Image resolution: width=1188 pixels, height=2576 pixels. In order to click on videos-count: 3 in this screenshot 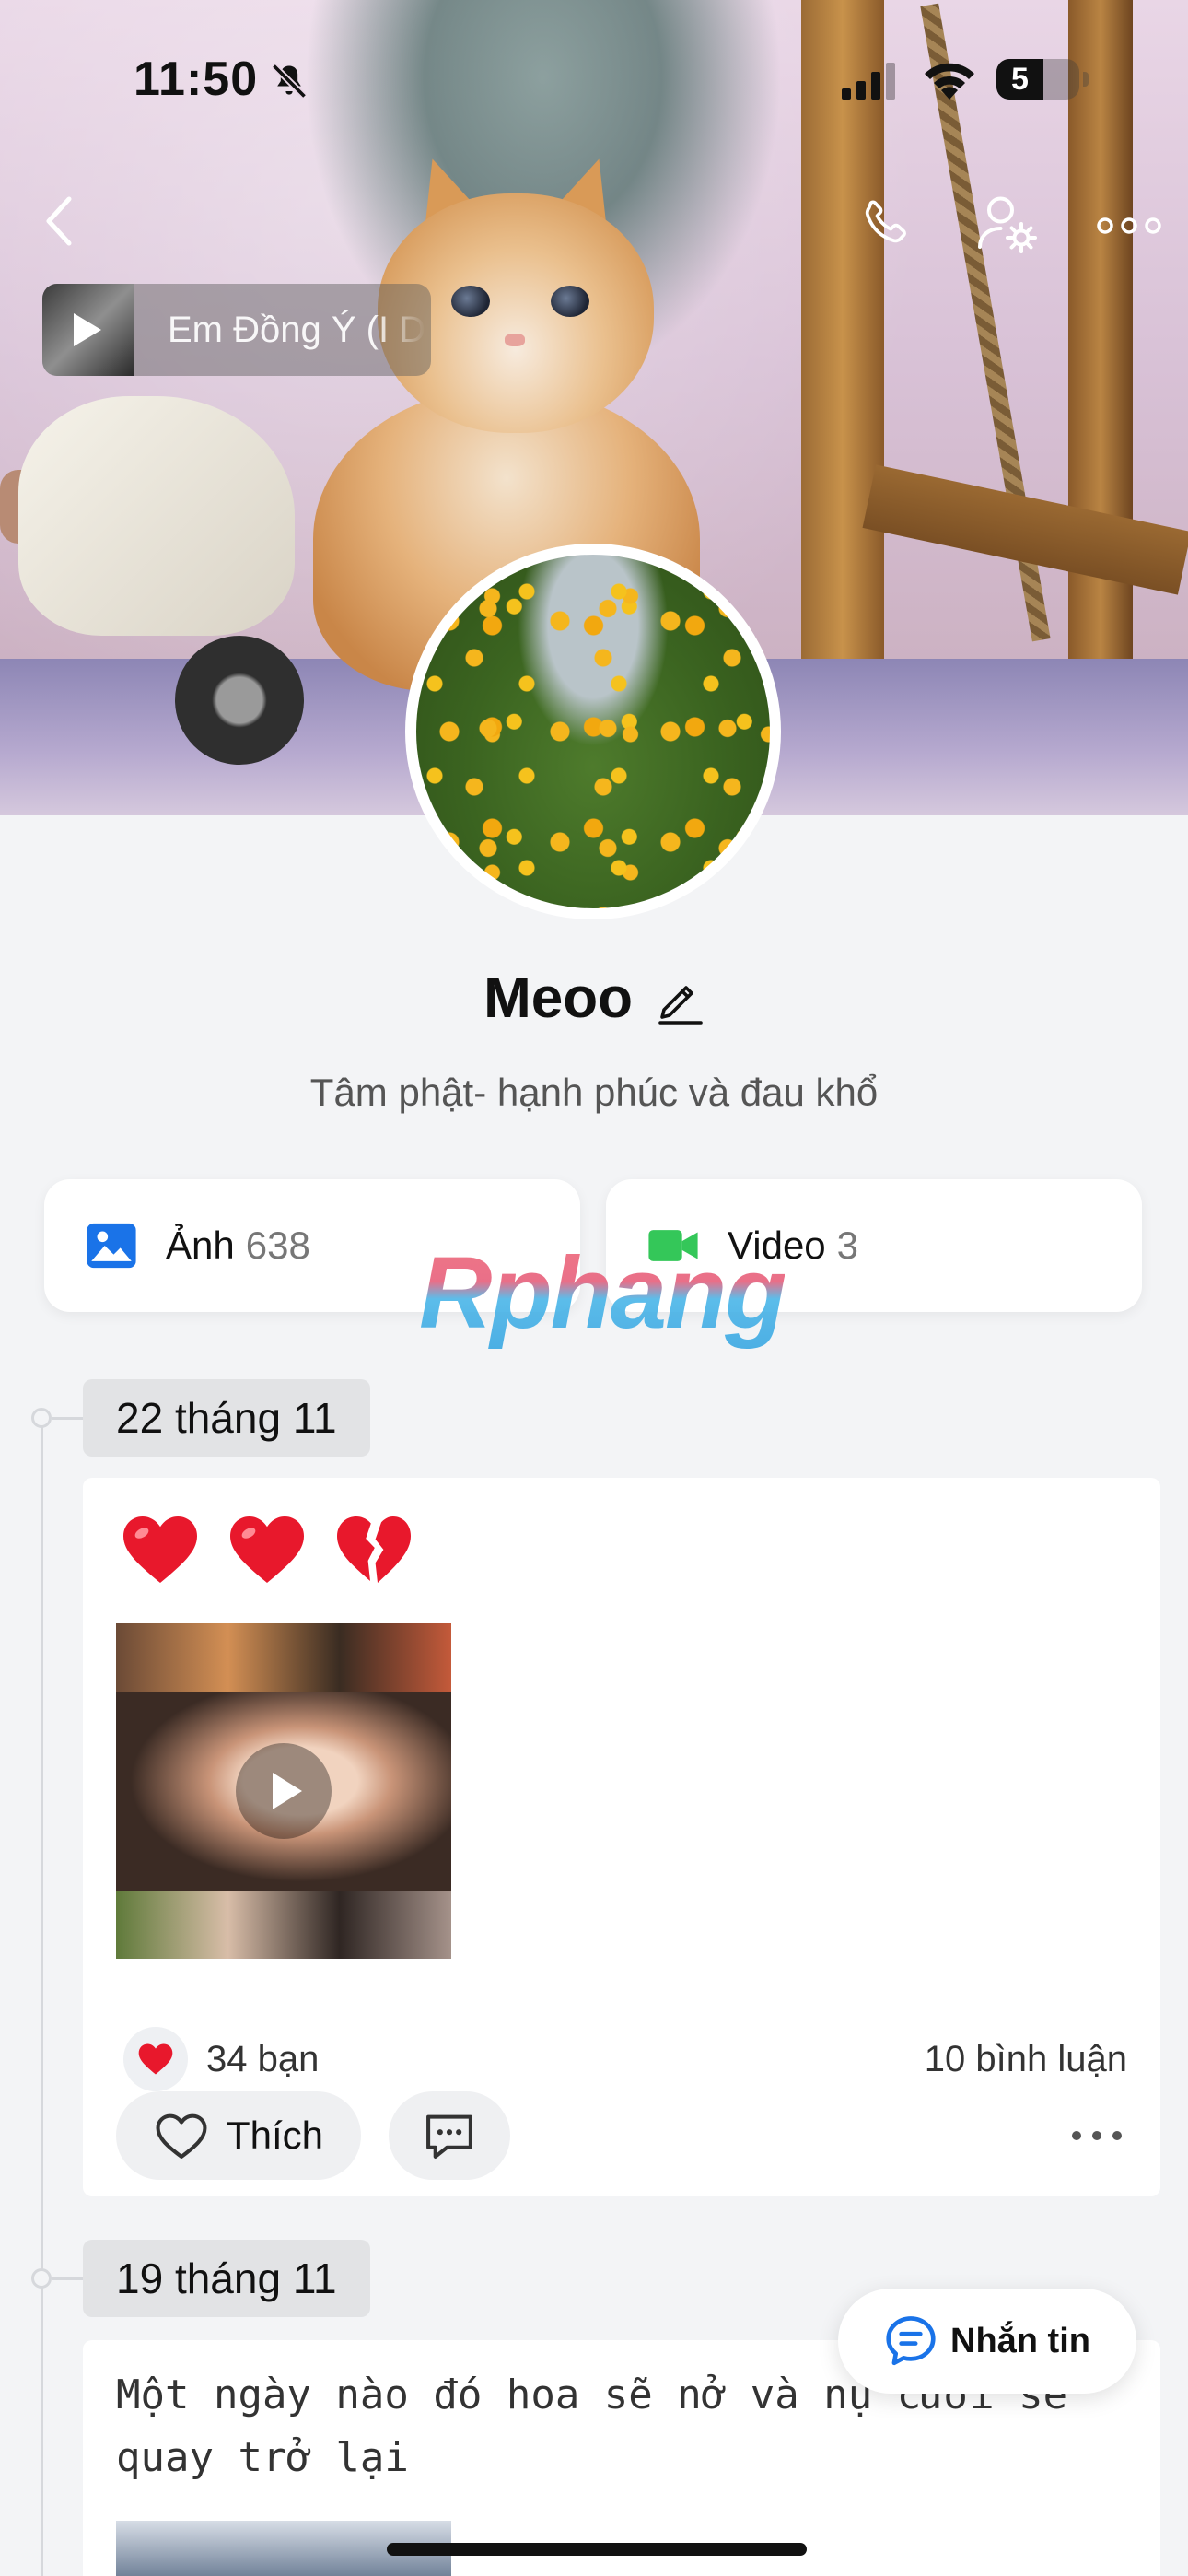, I will do `click(847, 1245)`.